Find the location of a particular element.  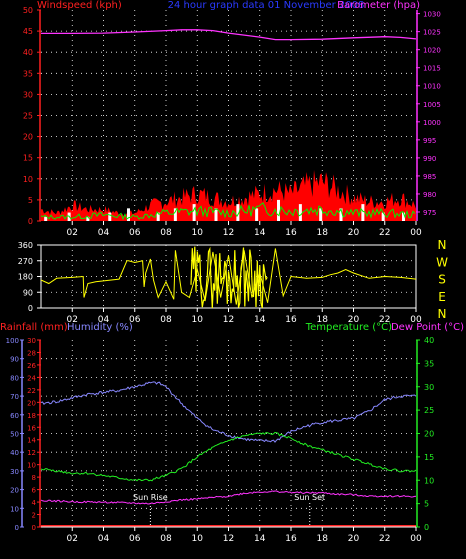

rain-ytick-label: 4 is located at coordinates (34, 503).